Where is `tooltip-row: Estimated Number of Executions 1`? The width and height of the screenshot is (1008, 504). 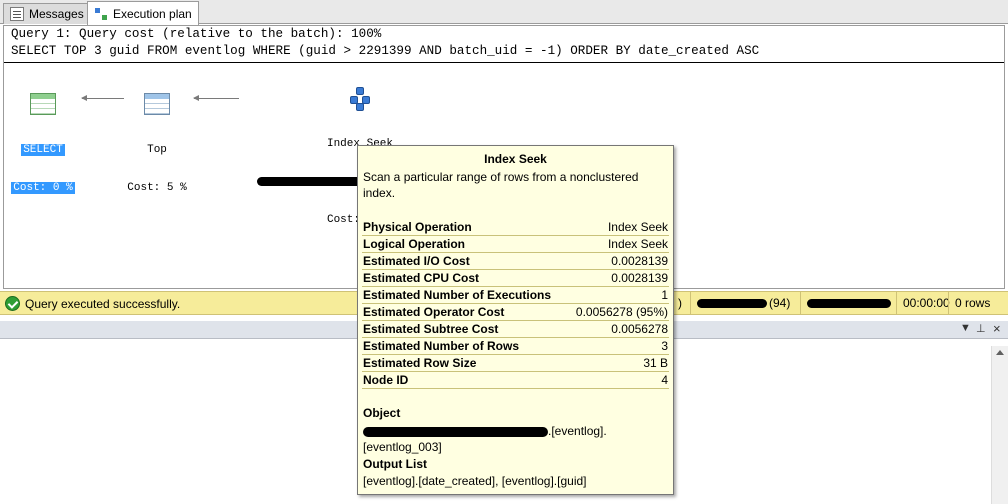
tooltip-row: Estimated Number of Executions 1 is located at coordinates (515, 295).